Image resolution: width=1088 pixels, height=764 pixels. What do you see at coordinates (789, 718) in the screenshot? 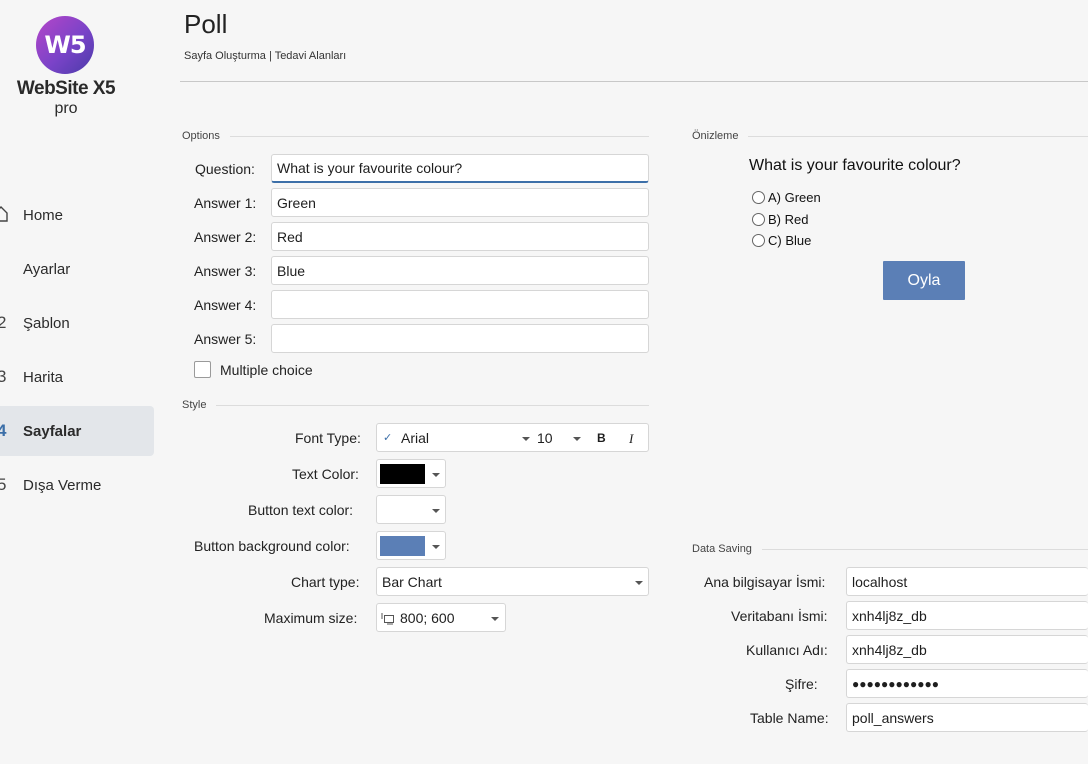
I see `table-name-label: Table Name:` at bounding box center [789, 718].